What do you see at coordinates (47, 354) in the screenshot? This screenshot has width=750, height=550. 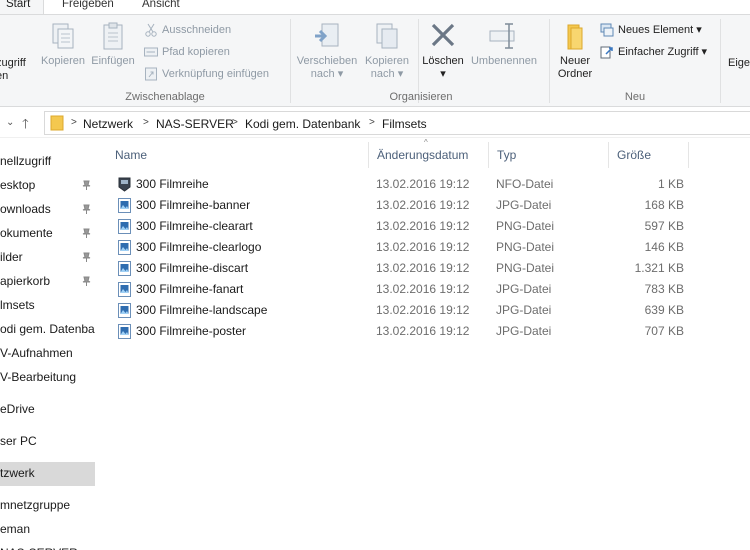 I see `nav-item-tv-recordings: V-Aufnahmen` at bounding box center [47, 354].